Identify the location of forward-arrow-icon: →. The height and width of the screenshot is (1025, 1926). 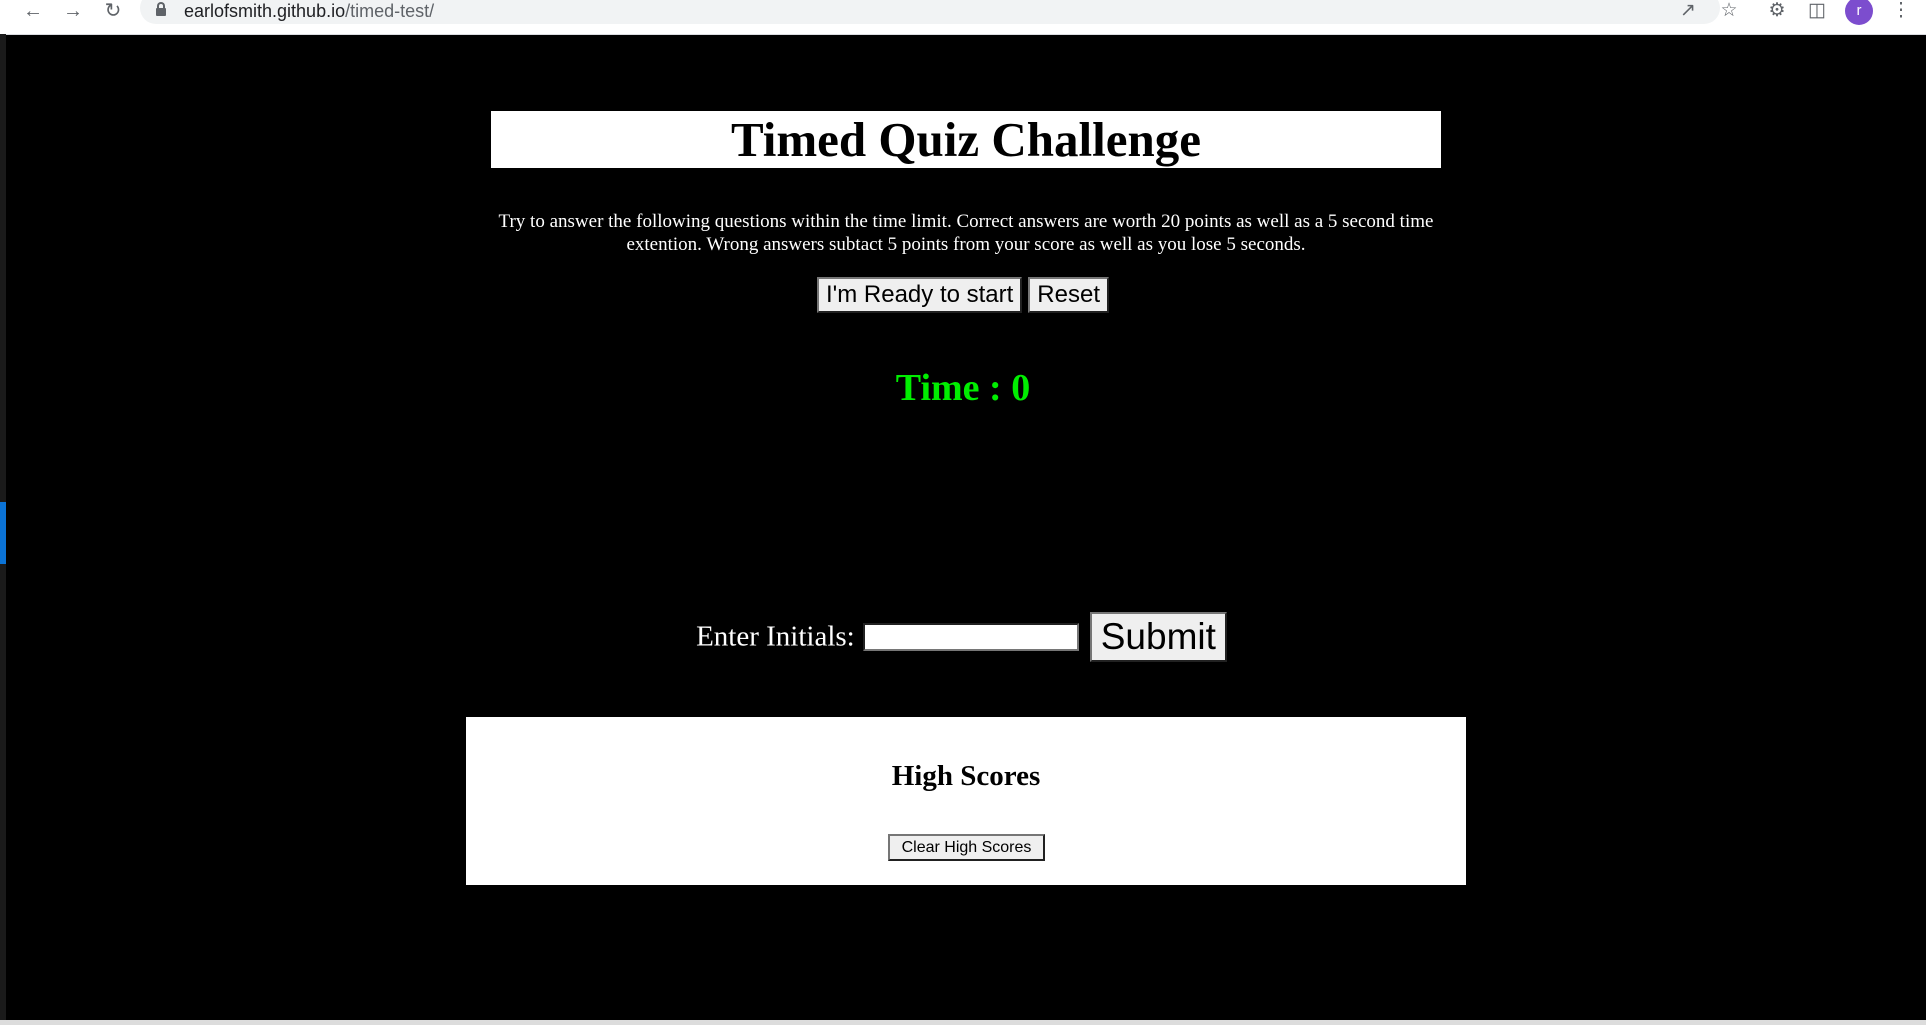
(73, 12).